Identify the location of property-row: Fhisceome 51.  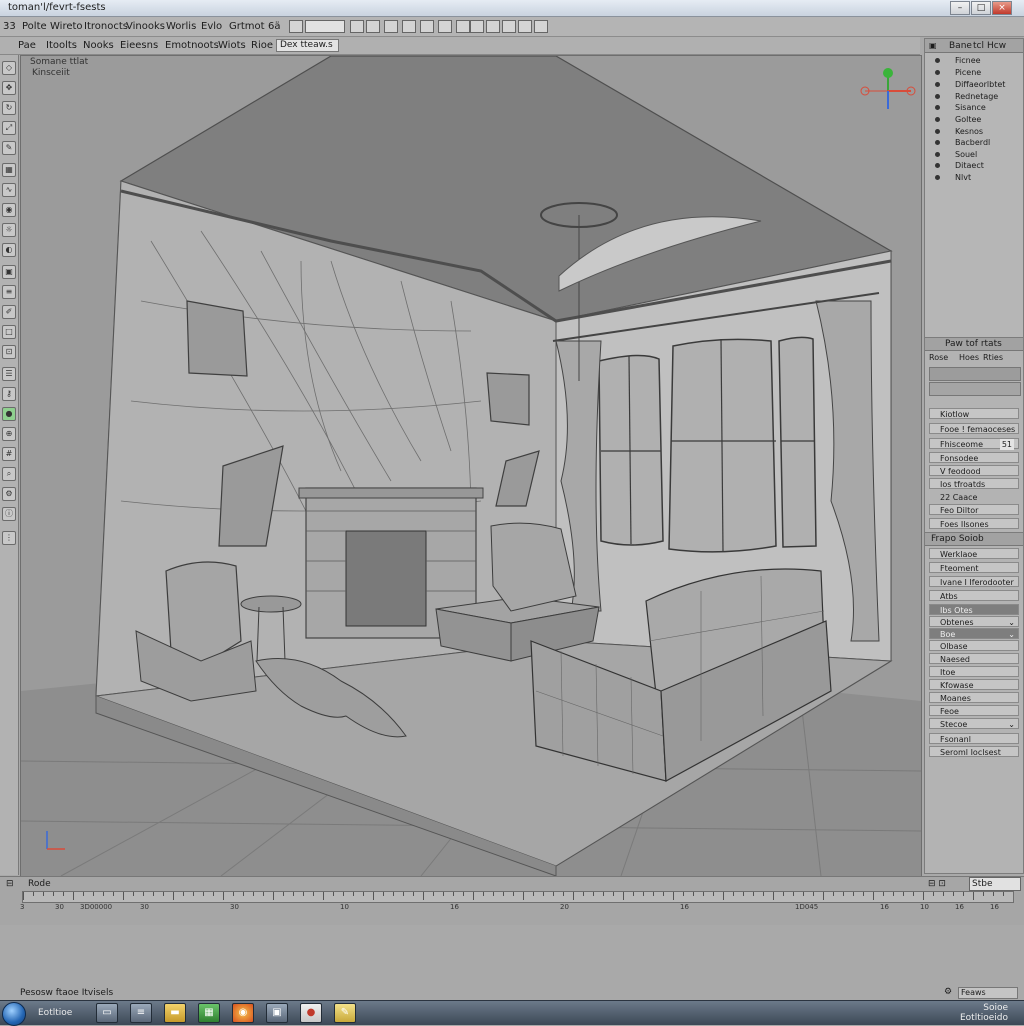
(974, 444).